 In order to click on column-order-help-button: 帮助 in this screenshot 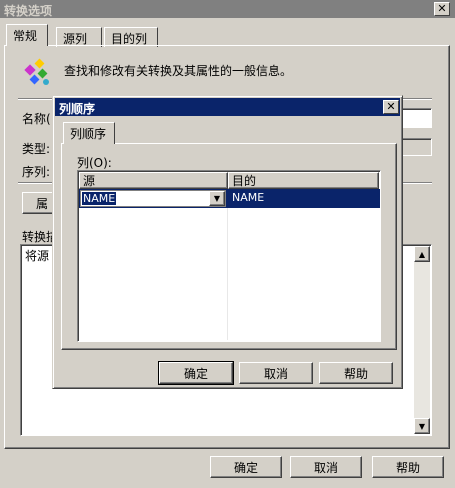, I will do `click(356, 373)`.